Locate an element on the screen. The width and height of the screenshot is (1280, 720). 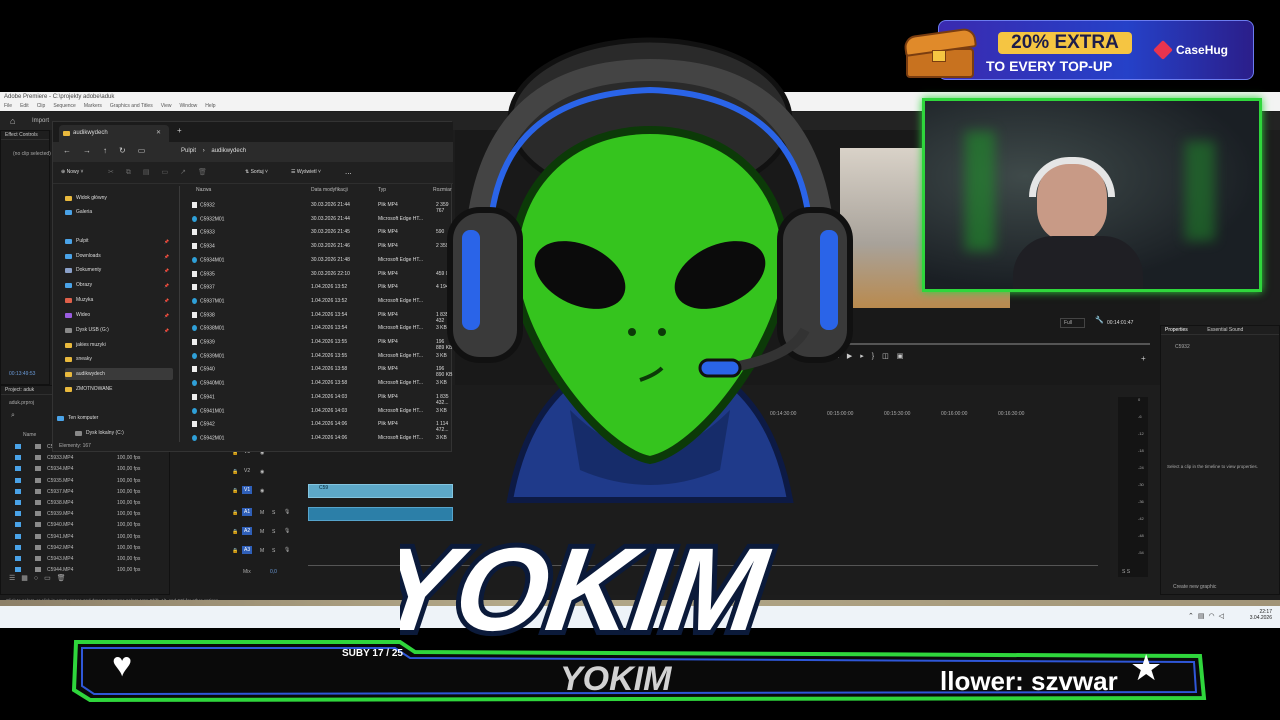
col-date: Data modyfikacji is located at coordinates (329, 190).